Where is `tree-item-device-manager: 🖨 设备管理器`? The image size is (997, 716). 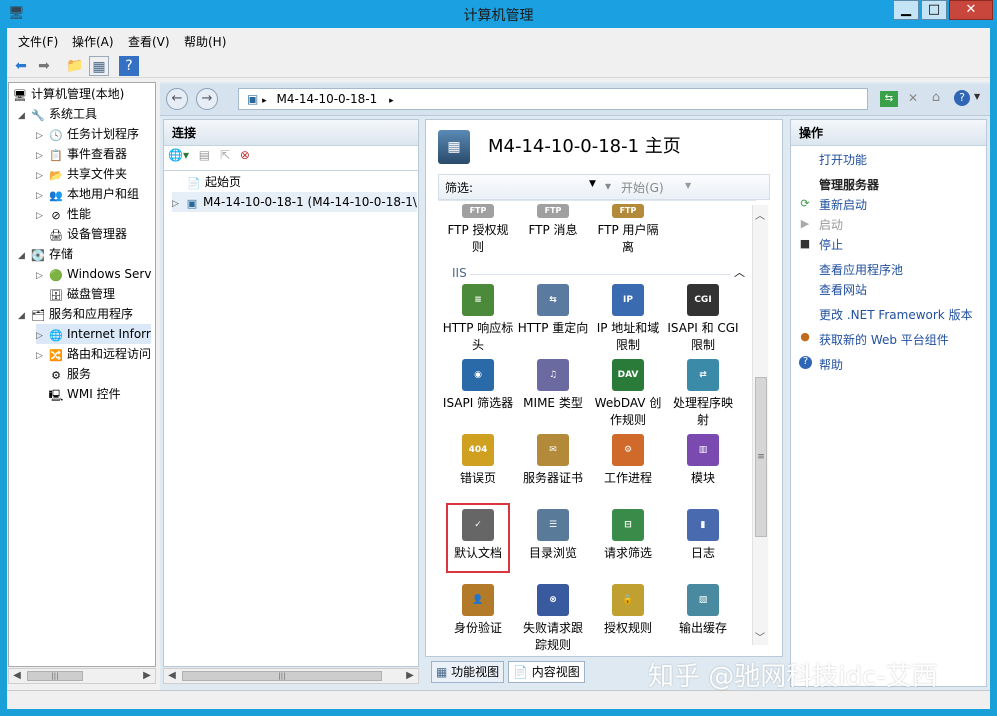 tree-item-device-manager: 🖨 设备管理器 is located at coordinates (87, 234).